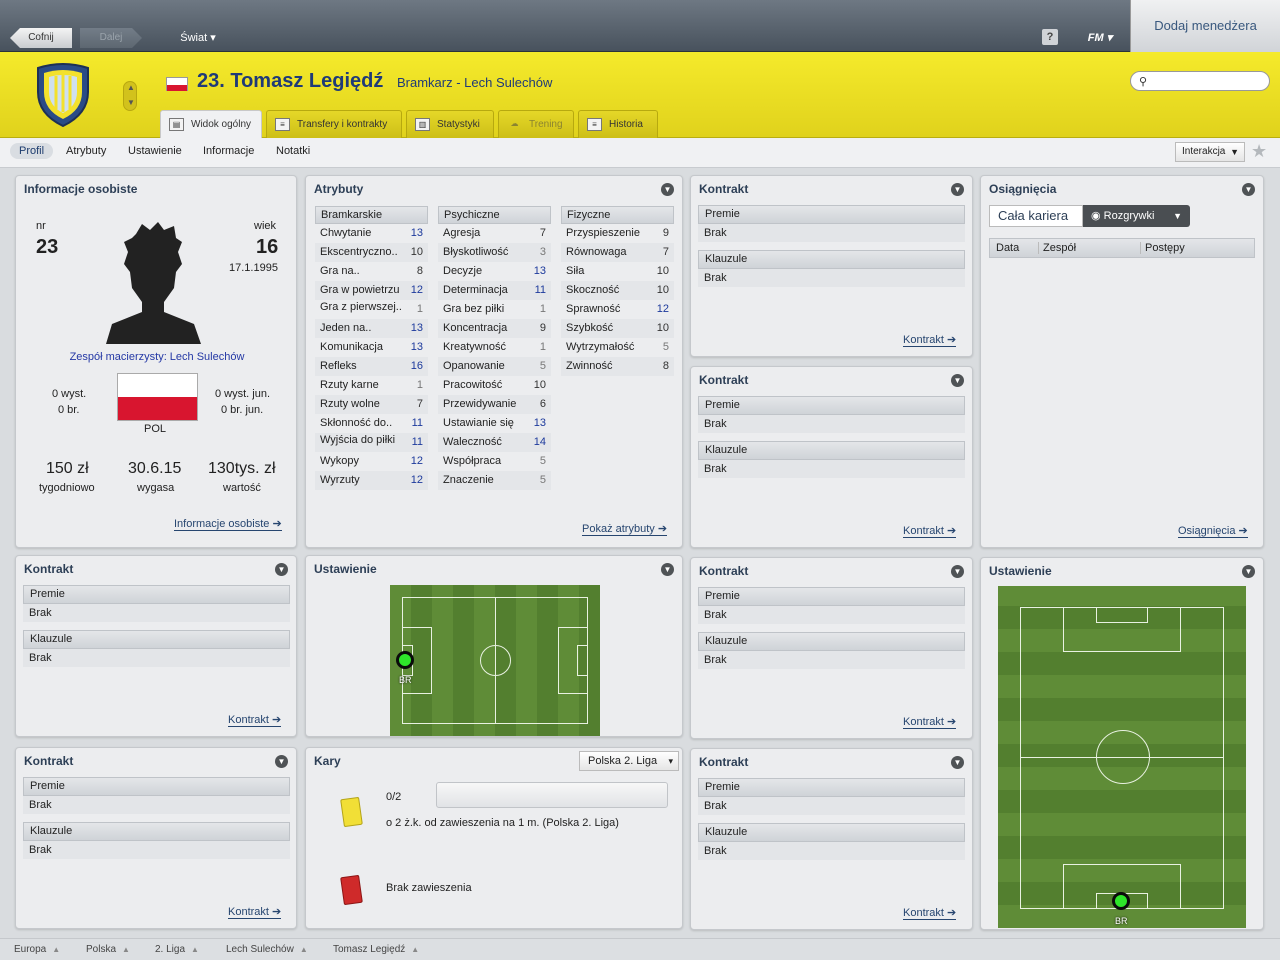 This screenshot has width=1280, height=960. Describe the element at coordinates (376, 949) in the screenshot. I see `breadcrumb-item: Tomasz Legiędź ▲` at that location.